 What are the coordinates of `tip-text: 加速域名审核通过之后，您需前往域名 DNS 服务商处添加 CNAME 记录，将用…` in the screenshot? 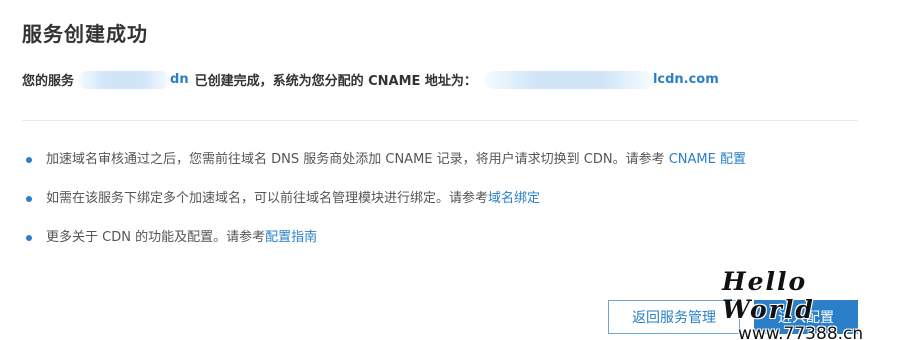 It's located at (357, 159).